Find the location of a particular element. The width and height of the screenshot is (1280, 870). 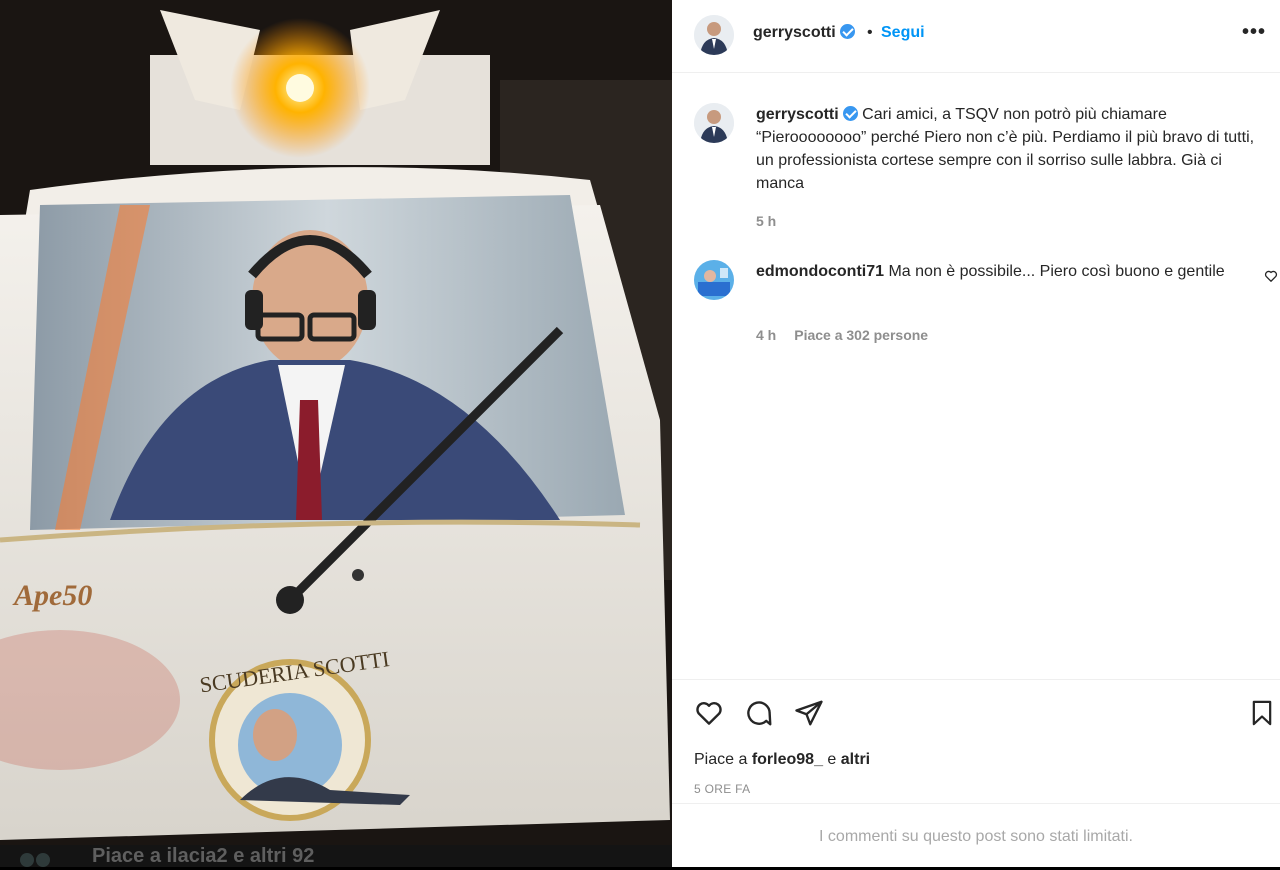

post-timestamp: 5 ORE FA is located at coordinates (722, 789).